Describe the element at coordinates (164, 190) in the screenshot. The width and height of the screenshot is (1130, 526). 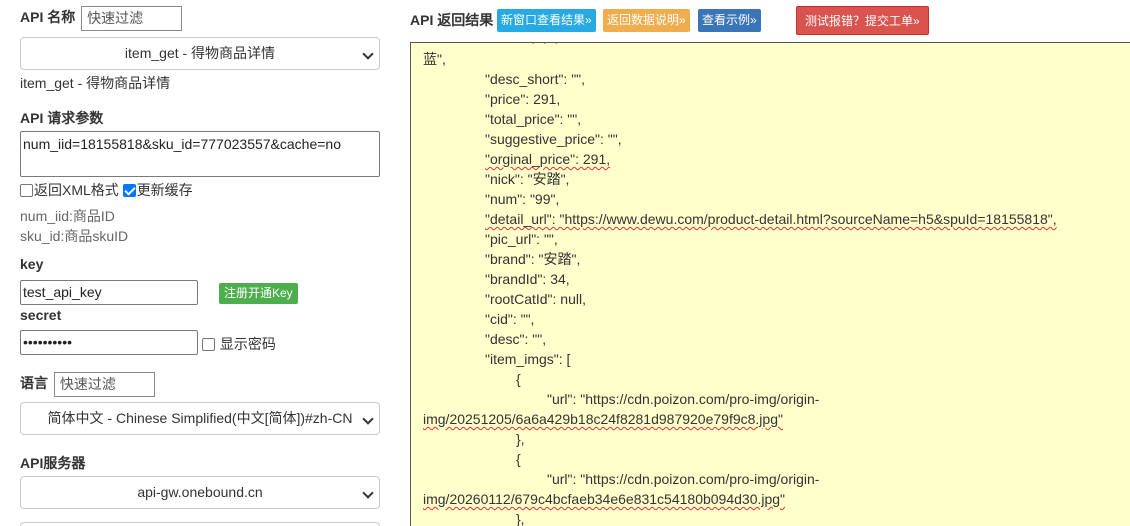
I see `cache-checkbox-label: 更新缓存` at that location.